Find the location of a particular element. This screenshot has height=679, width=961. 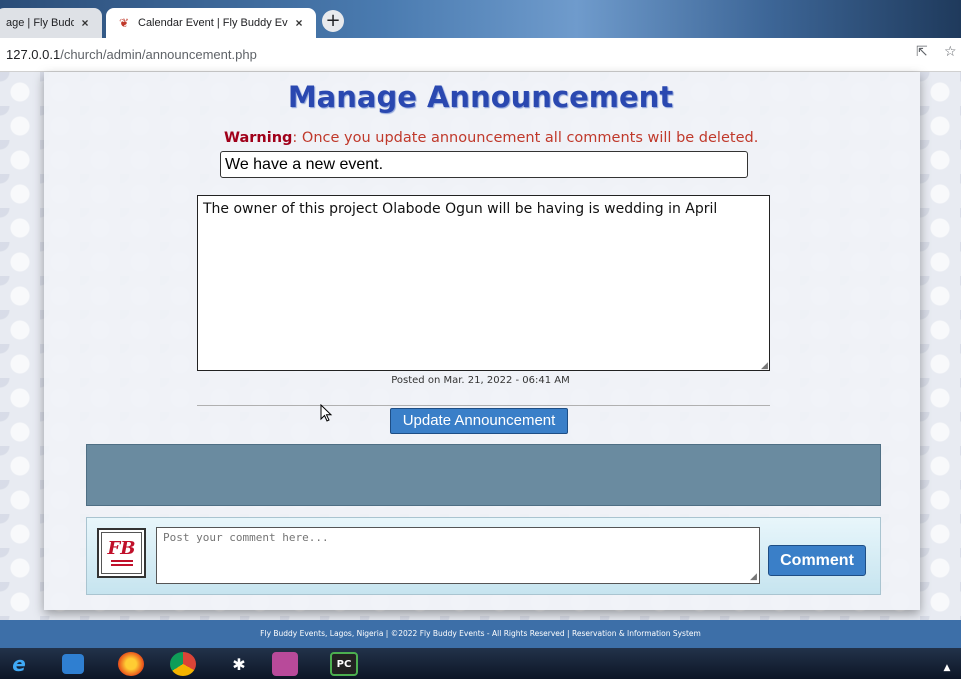

os-taskbar: e ✱ PC ▲ is located at coordinates (480, 663).